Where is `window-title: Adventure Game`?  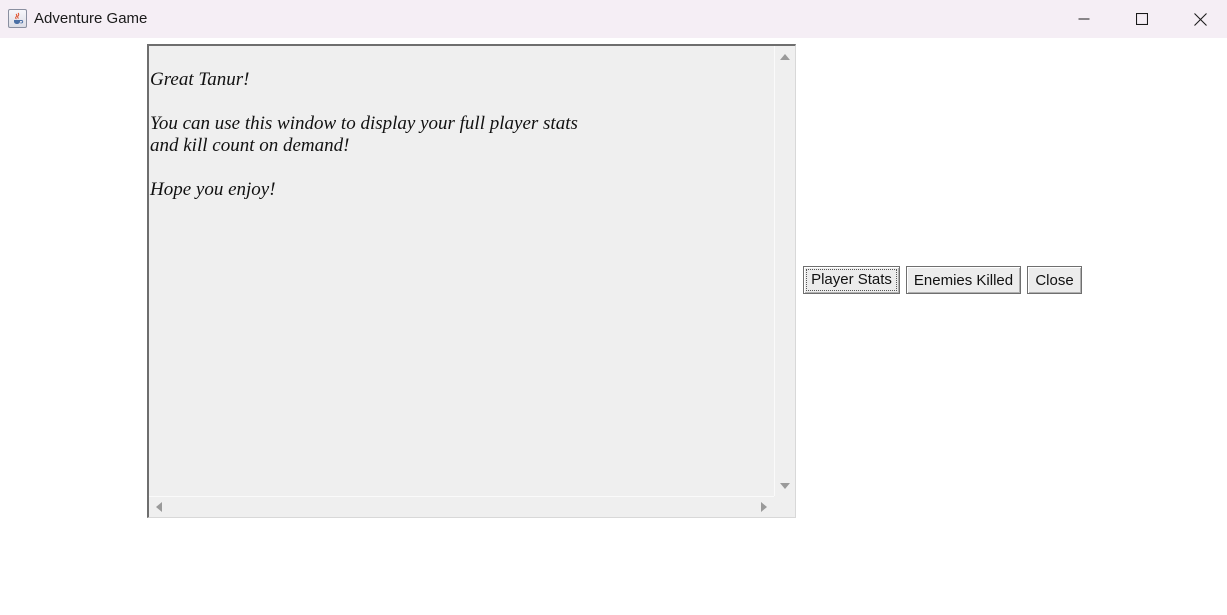
window-title: Adventure Game is located at coordinates (91, 18).